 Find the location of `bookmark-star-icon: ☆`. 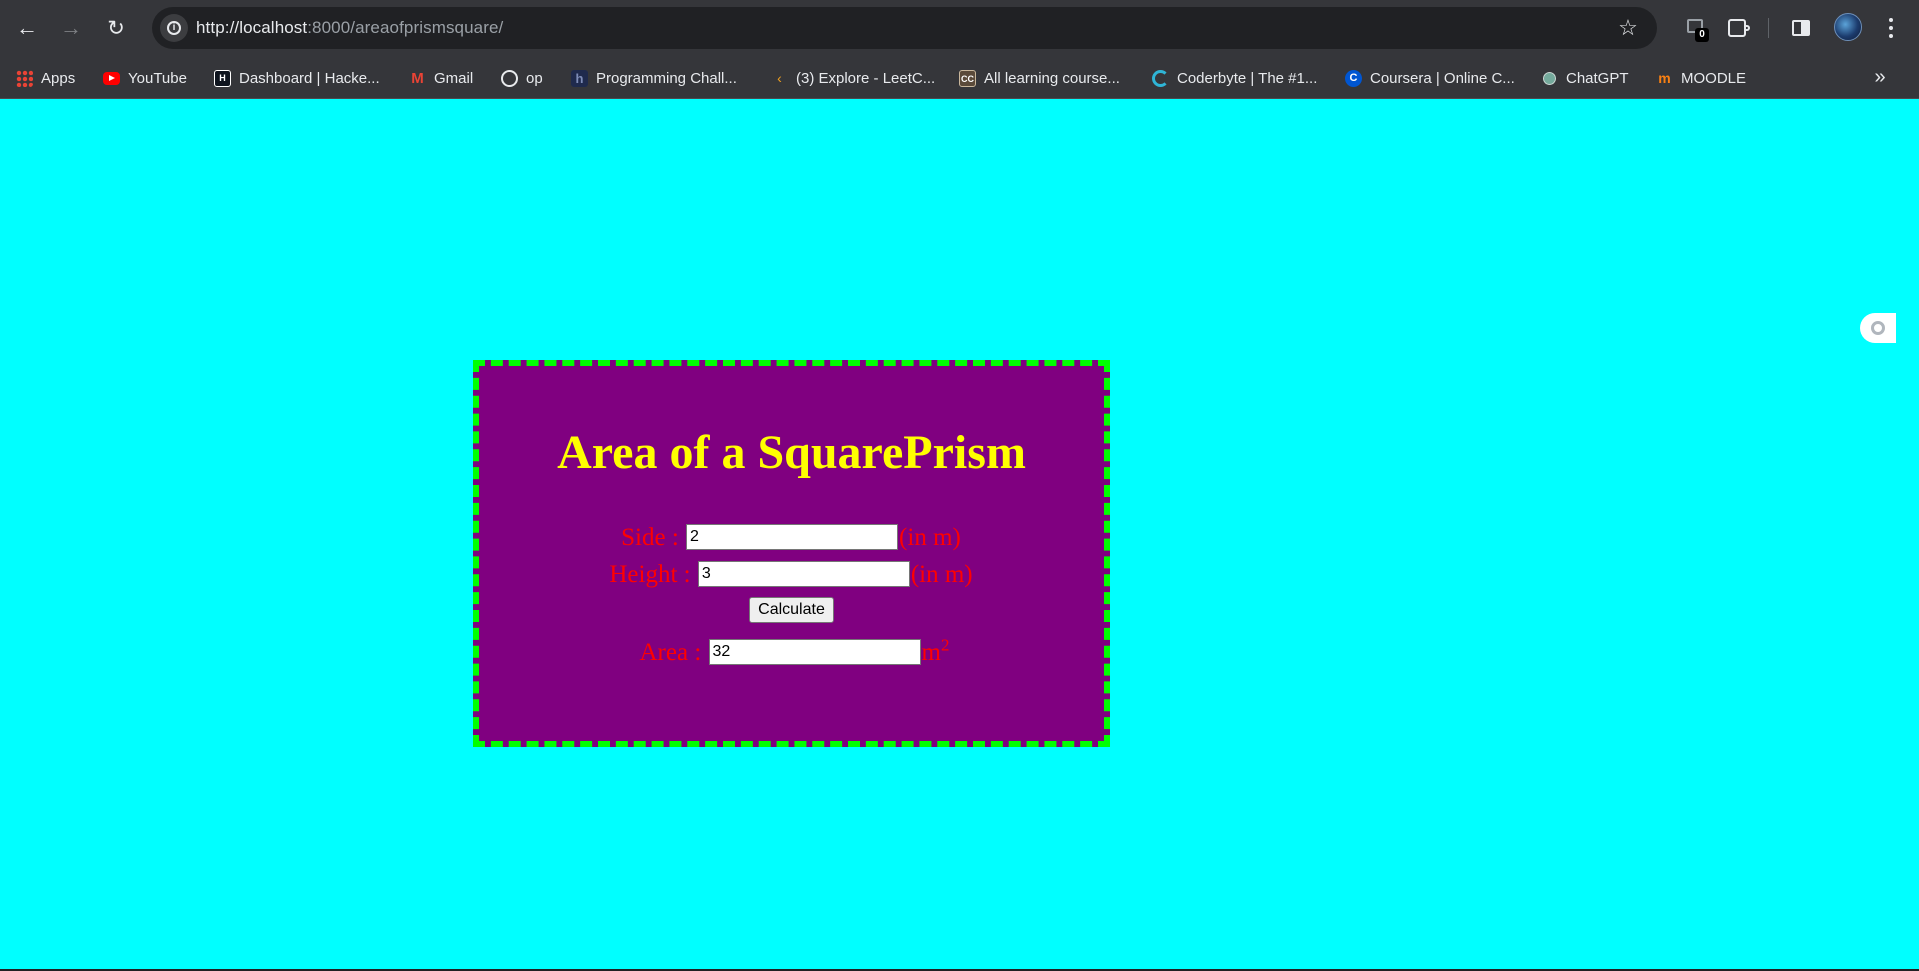

bookmark-star-icon: ☆ is located at coordinates (1628, 28).